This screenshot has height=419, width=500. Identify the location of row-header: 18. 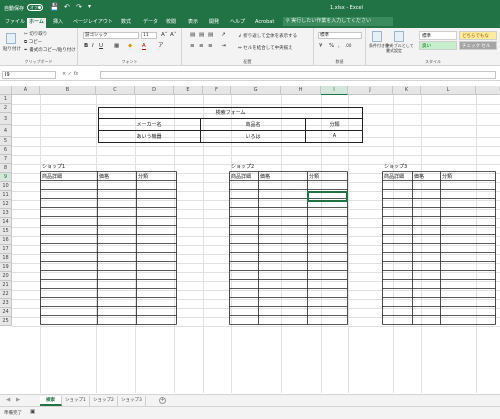
(6, 258).